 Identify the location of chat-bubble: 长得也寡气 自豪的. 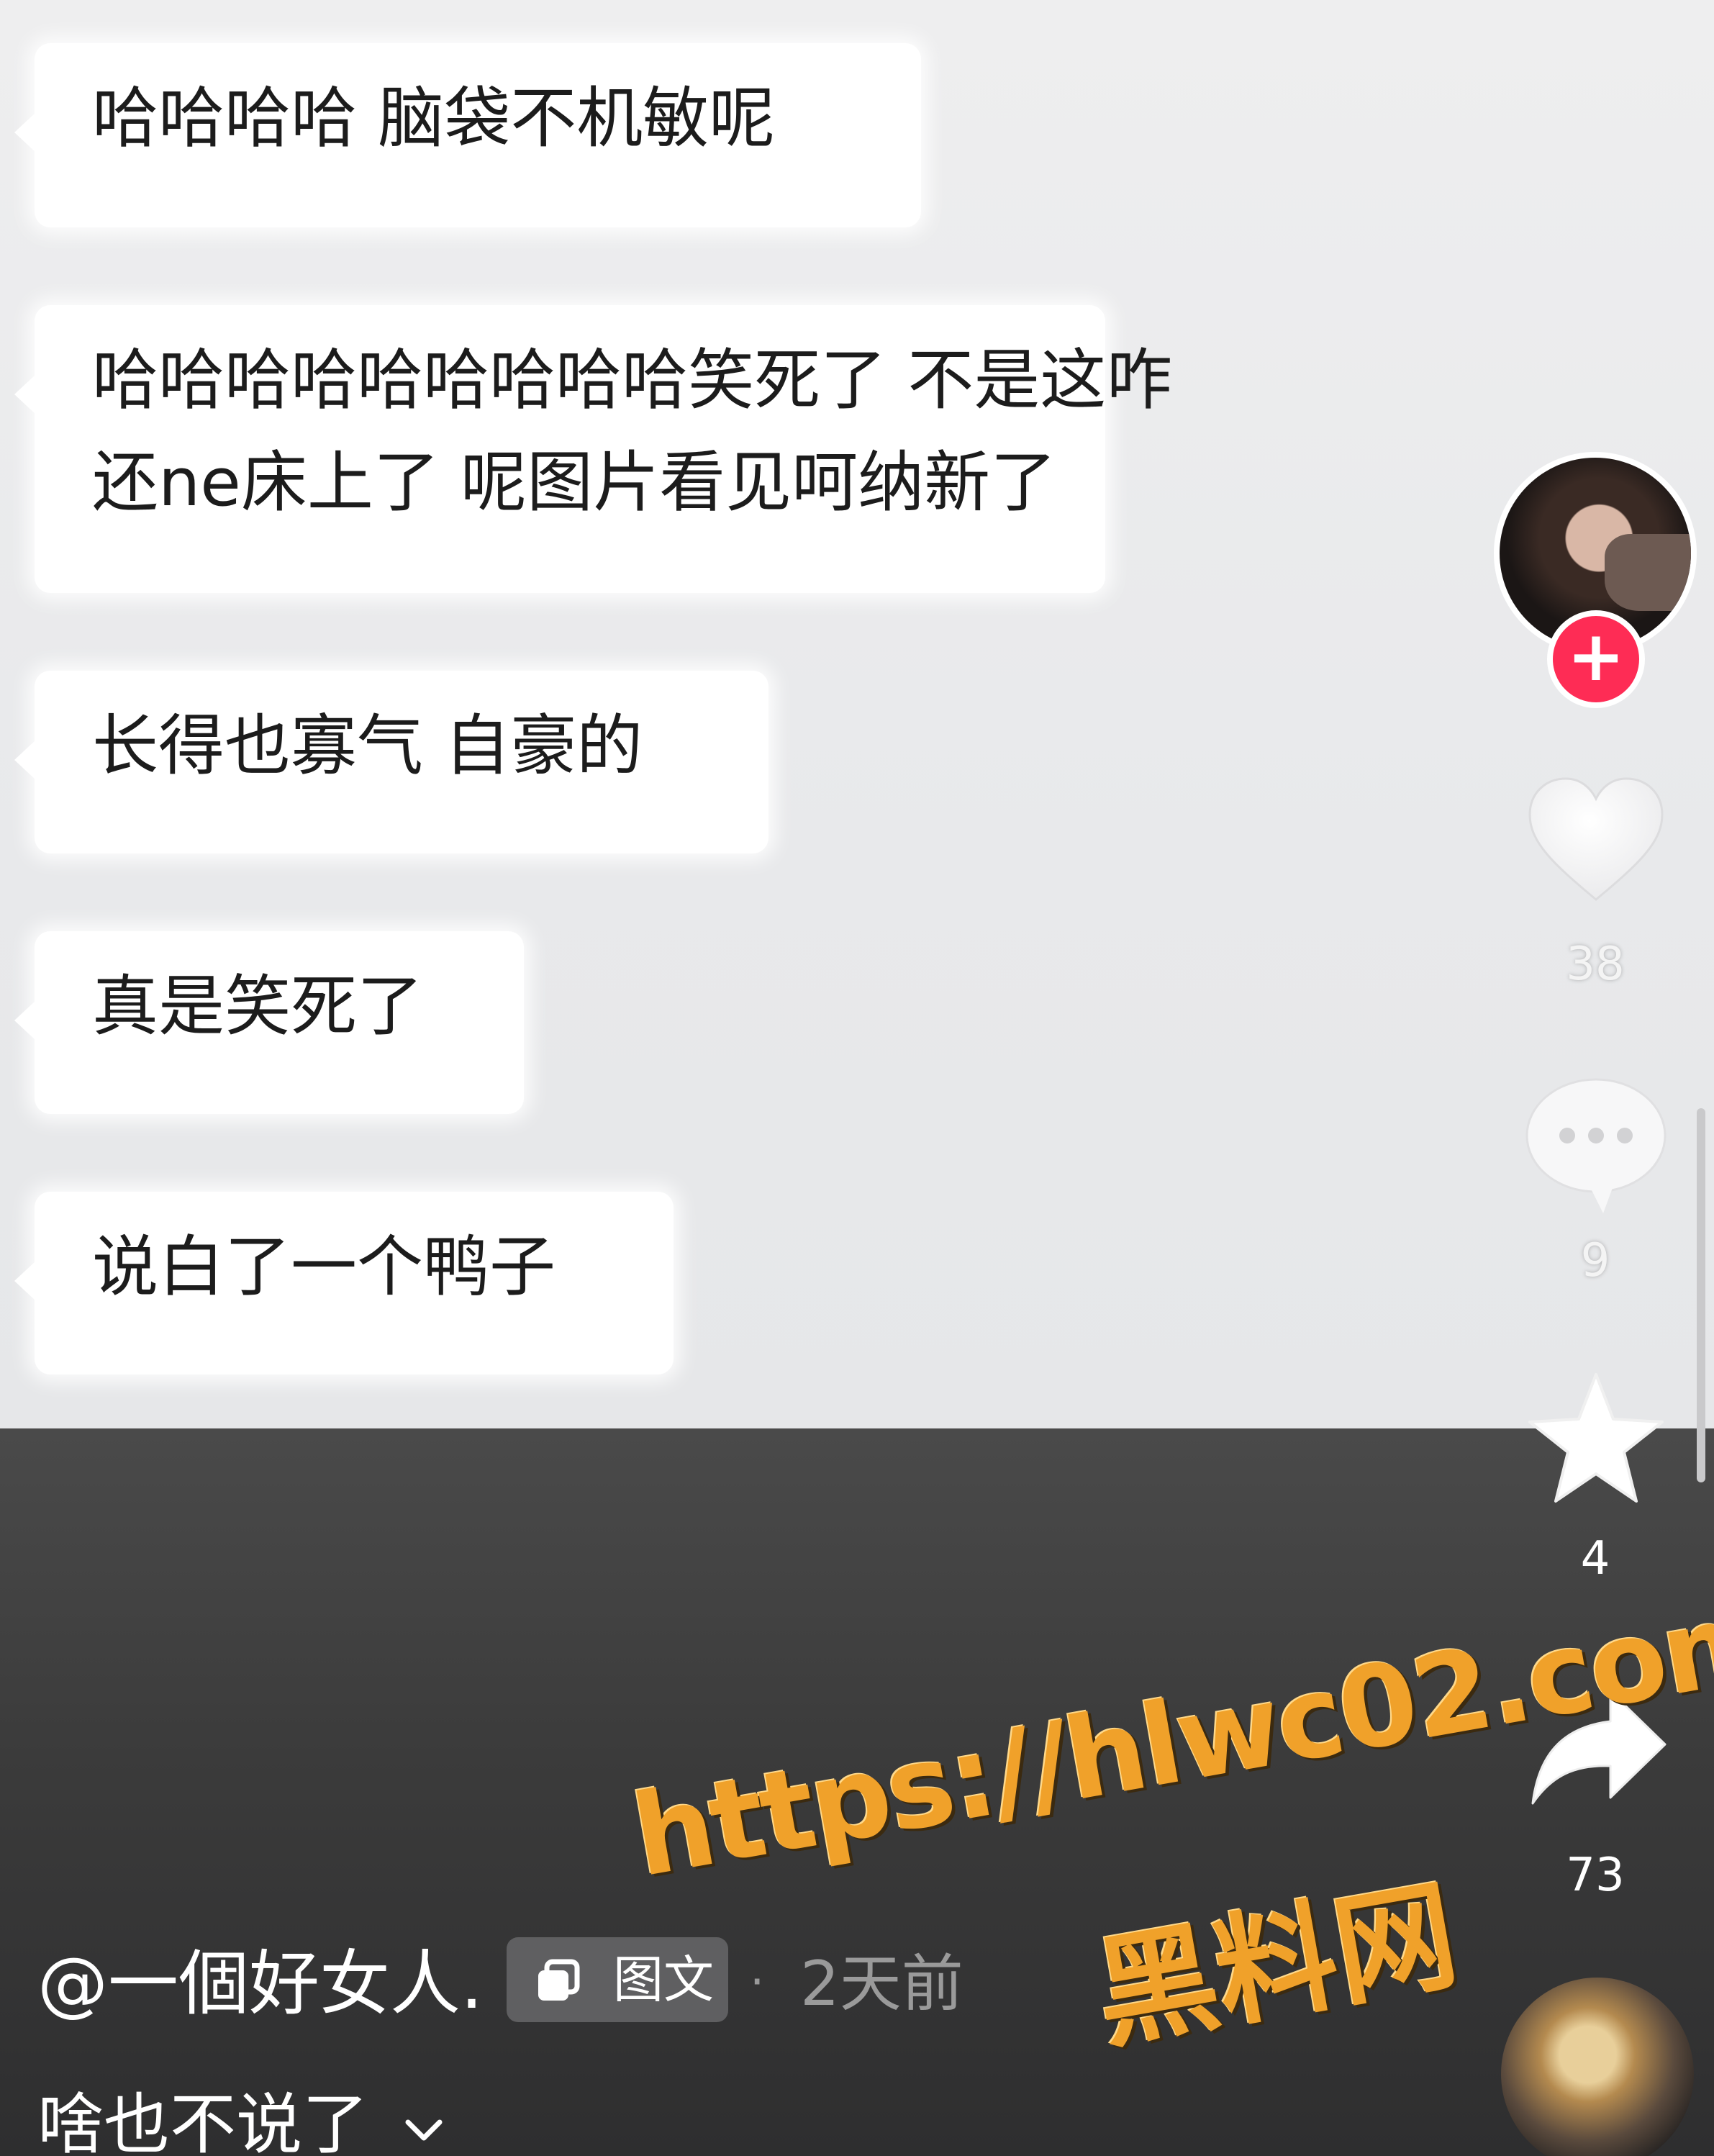
(391, 762).